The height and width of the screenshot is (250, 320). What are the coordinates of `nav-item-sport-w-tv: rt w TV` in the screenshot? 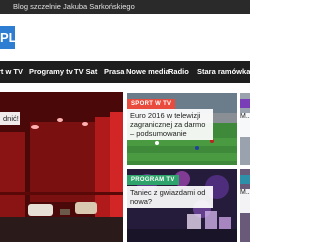 It's located at (11, 71).